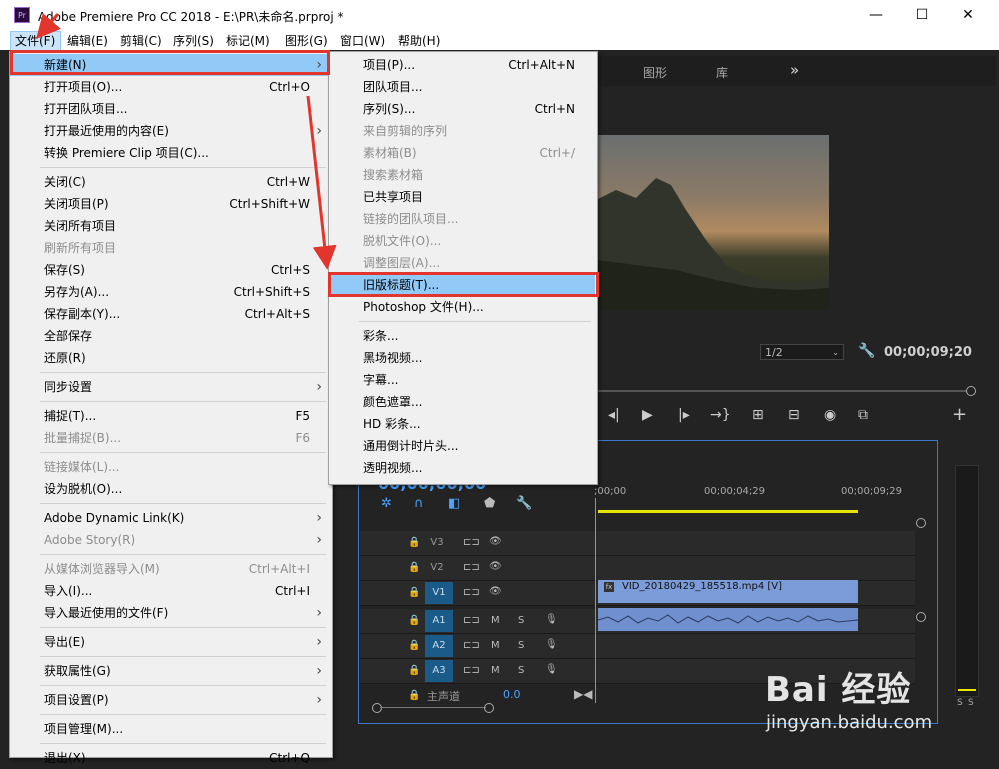 This screenshot has height=769, width=999. Describe the element at coordinates (454, 503) in the screenshot. I see `linked-selection-icon: ◧` at that location.